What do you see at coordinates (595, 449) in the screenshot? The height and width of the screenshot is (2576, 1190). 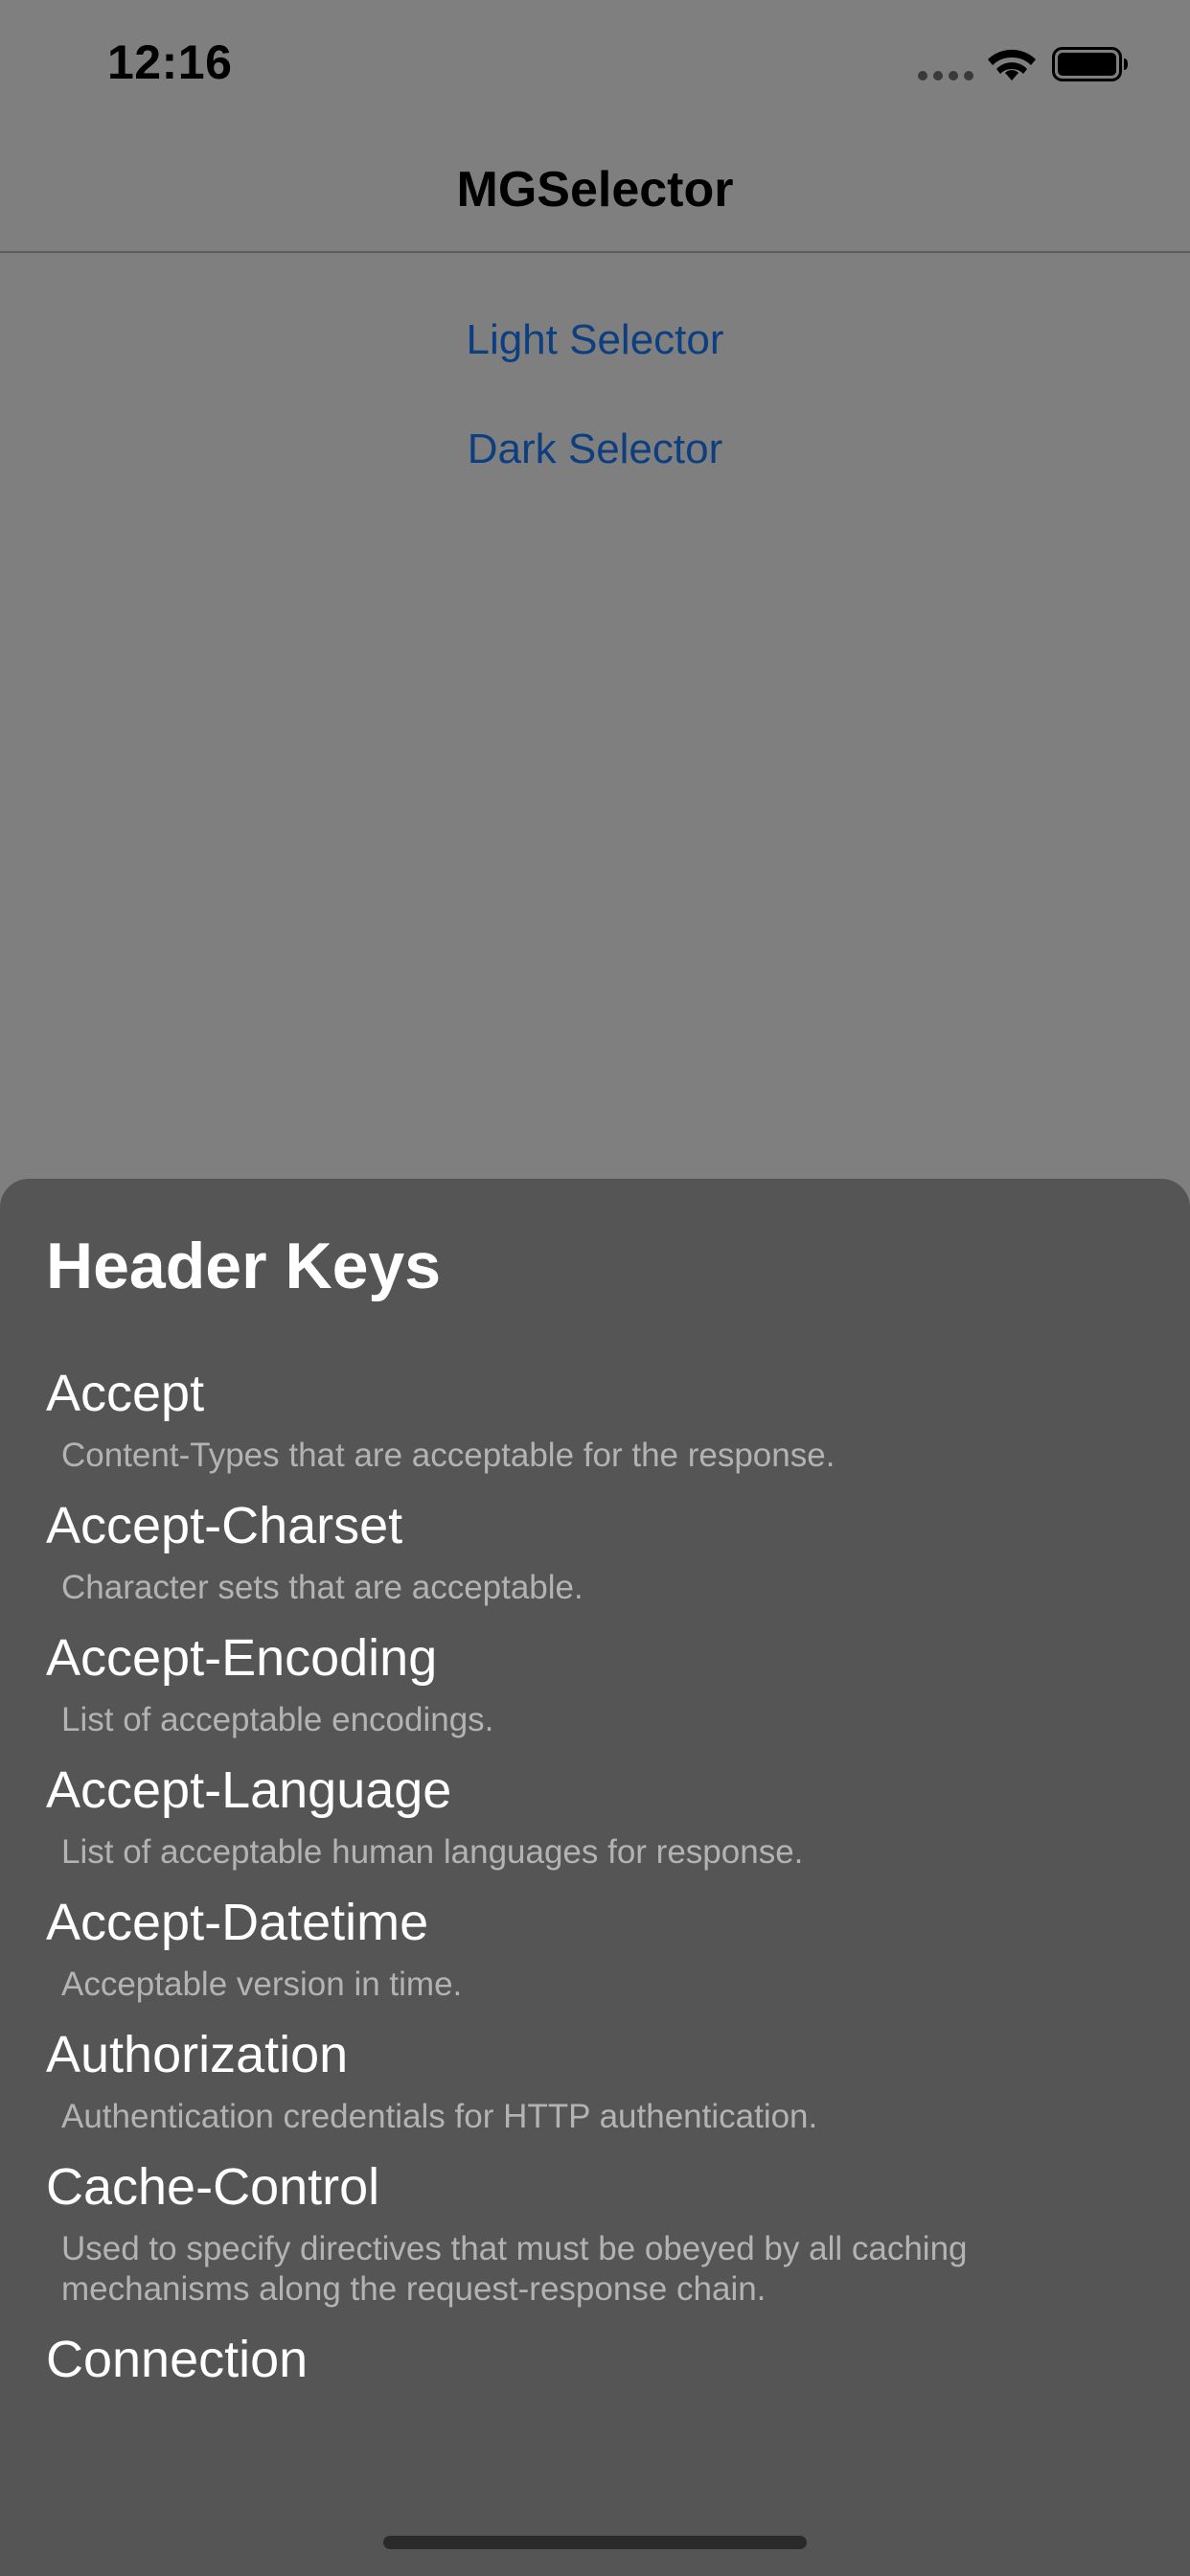 I see `dark-selector-button: Dark Selector` at bounding box center [595, 449].